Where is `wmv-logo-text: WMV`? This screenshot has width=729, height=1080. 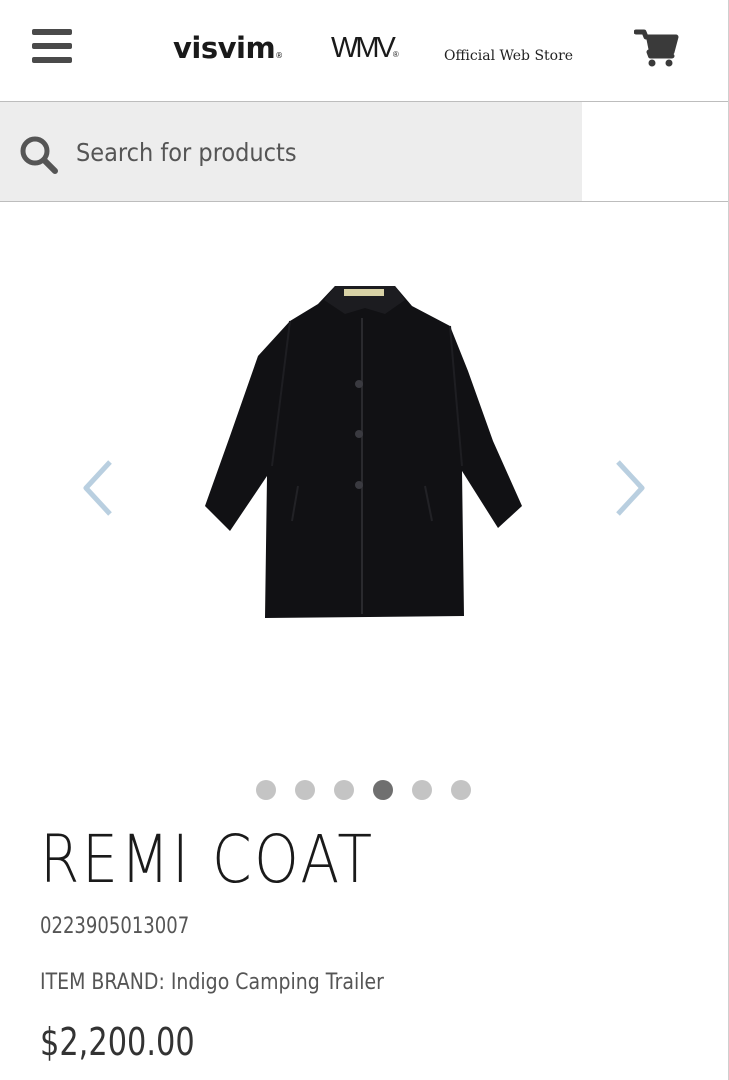 wmv-logo-text: WMV is located at coordinates (363, 48).